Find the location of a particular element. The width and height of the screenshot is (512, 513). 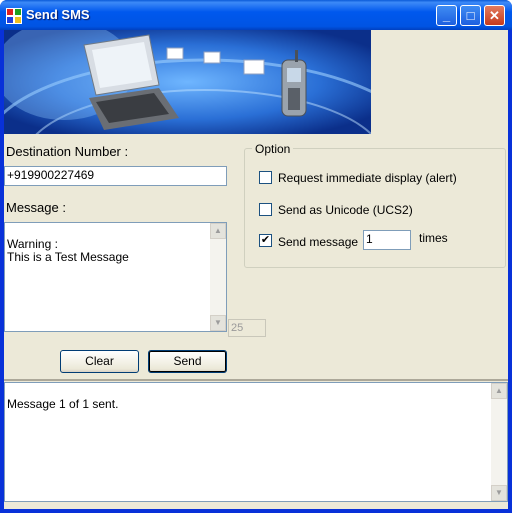

message-scrollbar: ▲ ▼ is located at coordinates (218, 277).